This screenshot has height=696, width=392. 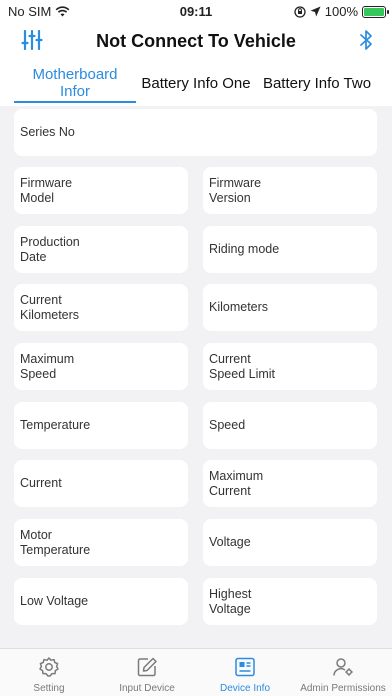 What do you see at coordinates (239, 307) in the screenshot?
I see `field-label: Kilometers` at bounding box center [239, 307].